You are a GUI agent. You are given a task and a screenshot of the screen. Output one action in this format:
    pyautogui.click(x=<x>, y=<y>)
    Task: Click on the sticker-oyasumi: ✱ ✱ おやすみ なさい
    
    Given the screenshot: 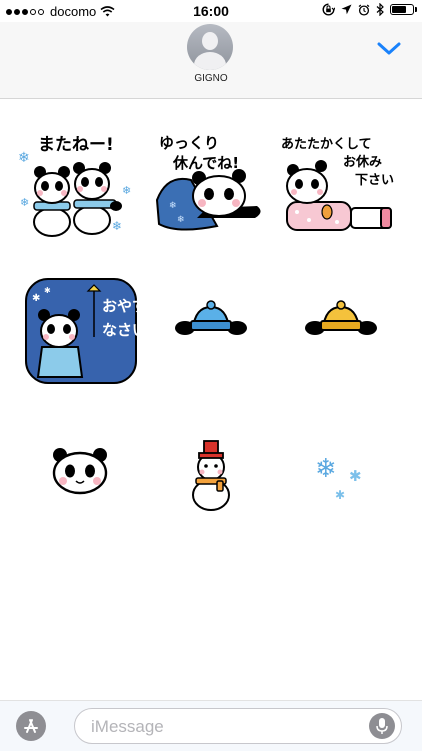 What is the action you would take?
    pyautogui.click(x=80, y=331)
    